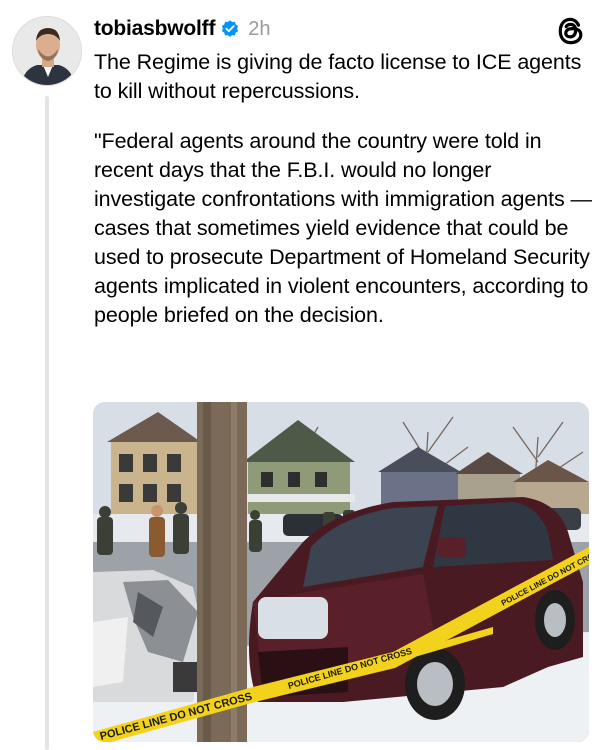 This screenshot has height=750, width=608. Describe the element at coordinates (259, 28) in the screenshot. I see `post-timestamp: 2h` at that location.